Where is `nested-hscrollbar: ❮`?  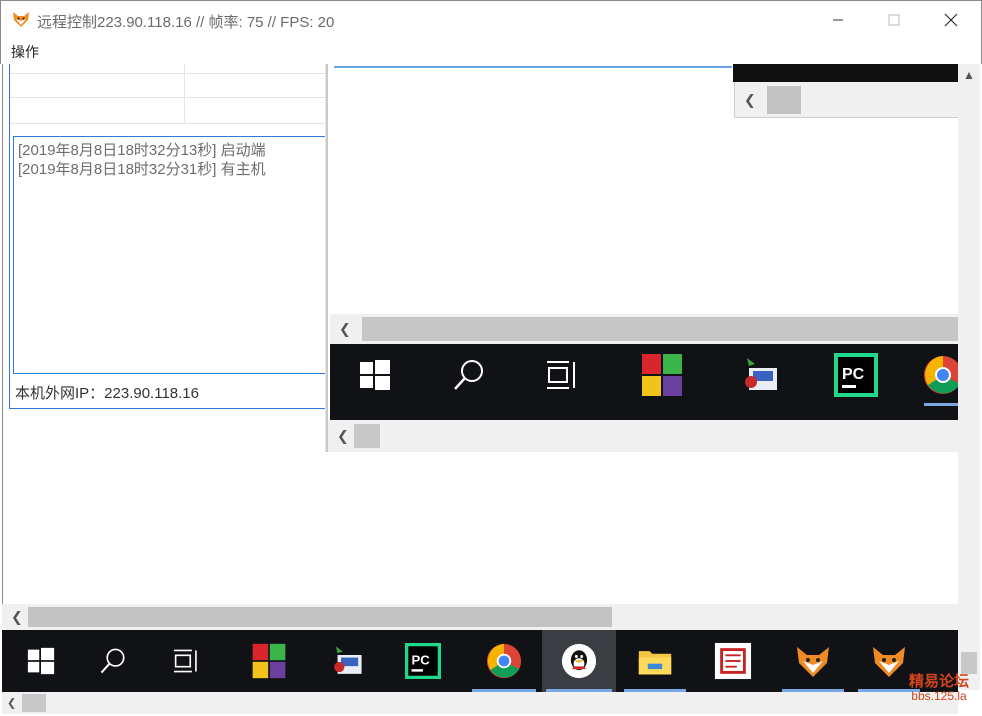 nested-hscrollbar: ❮ is located at coordinates (644, 329).